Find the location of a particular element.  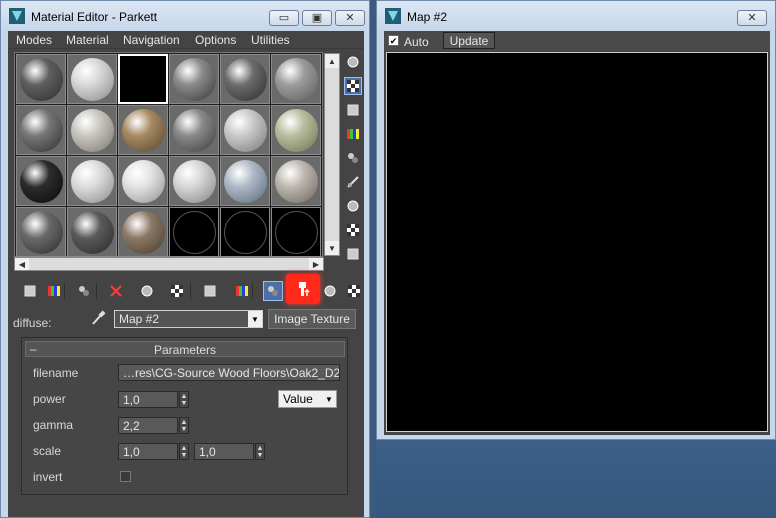

map-toolbar: ✔ Auto Update is located at coordinates (577, 41).